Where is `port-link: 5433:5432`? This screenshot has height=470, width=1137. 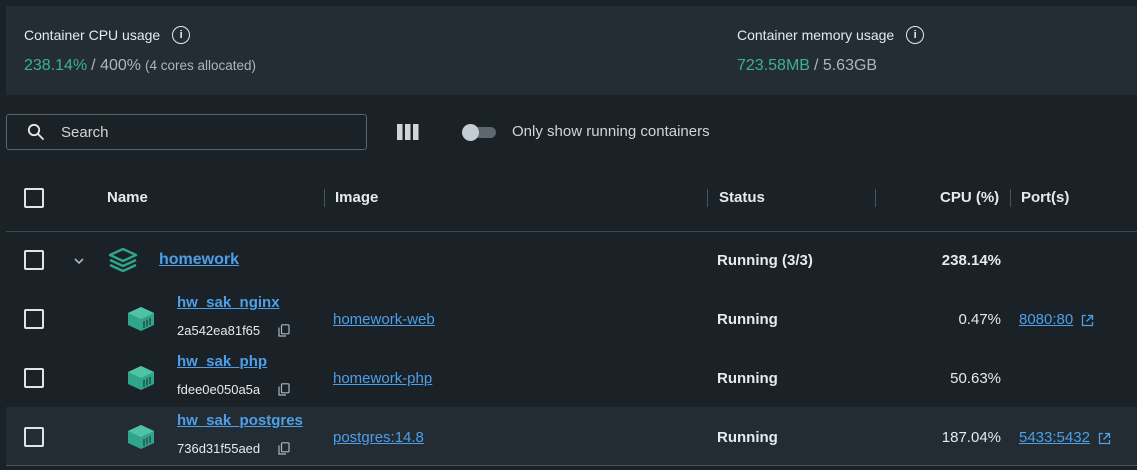 port-link: 5433:5432 is located at coordinates (1065, 437).